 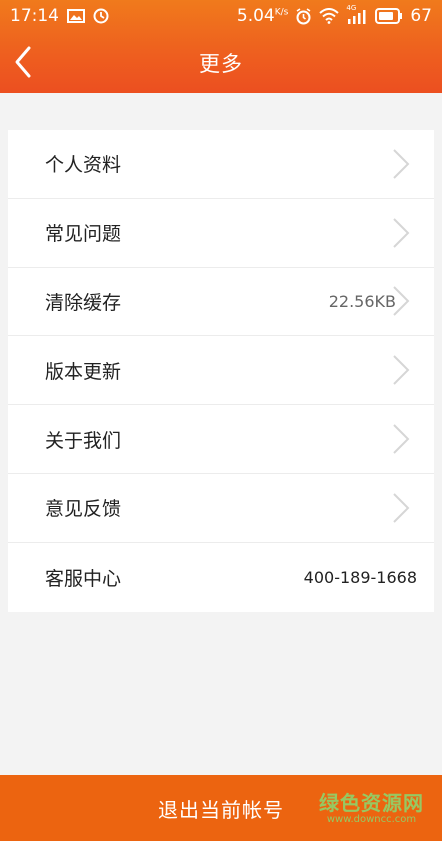 I want to click on chevron-left-icon, so click(x=23, y=62).